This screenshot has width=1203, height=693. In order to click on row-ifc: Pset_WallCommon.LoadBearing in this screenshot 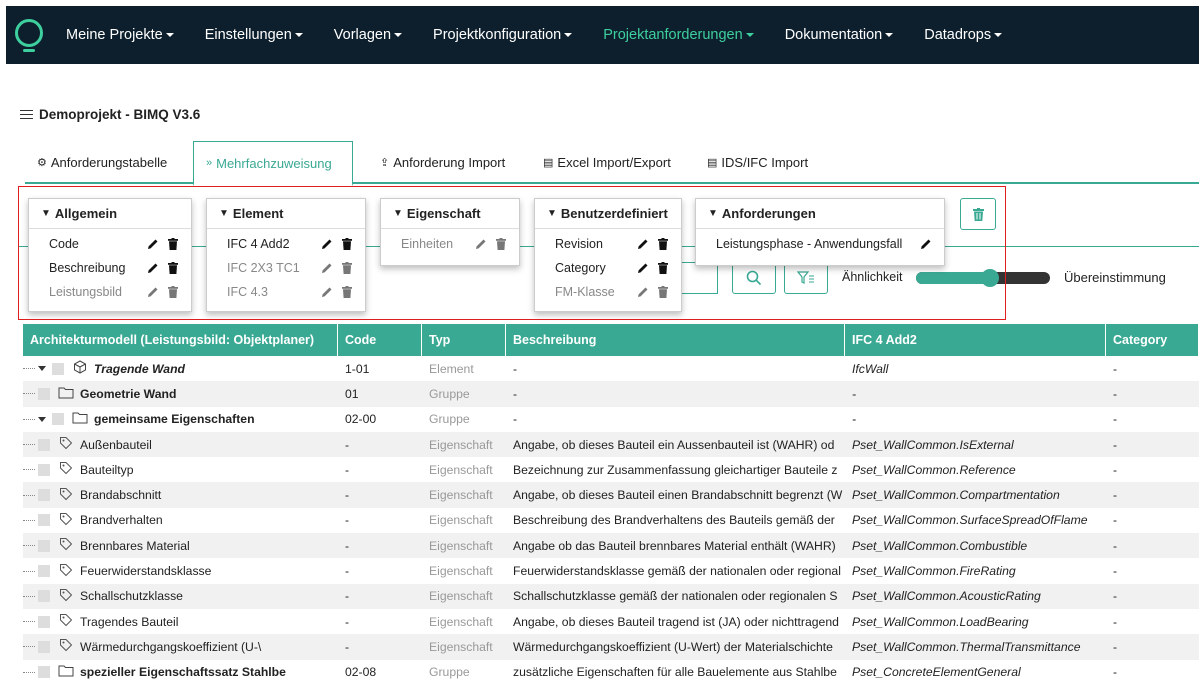, I will do `click(940, 621)`.